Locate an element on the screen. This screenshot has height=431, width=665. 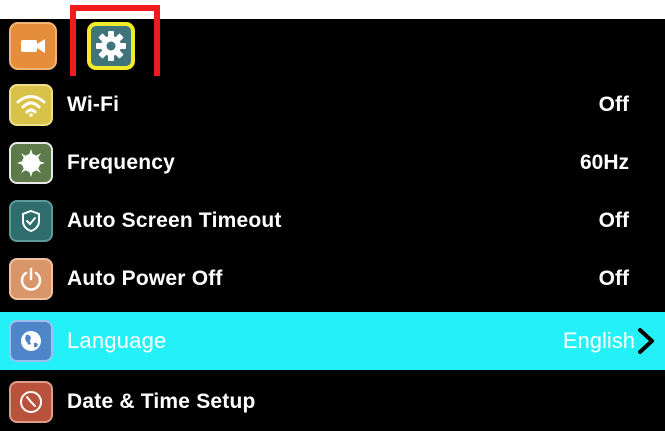
tab-video is located at coordinates (33, 46).